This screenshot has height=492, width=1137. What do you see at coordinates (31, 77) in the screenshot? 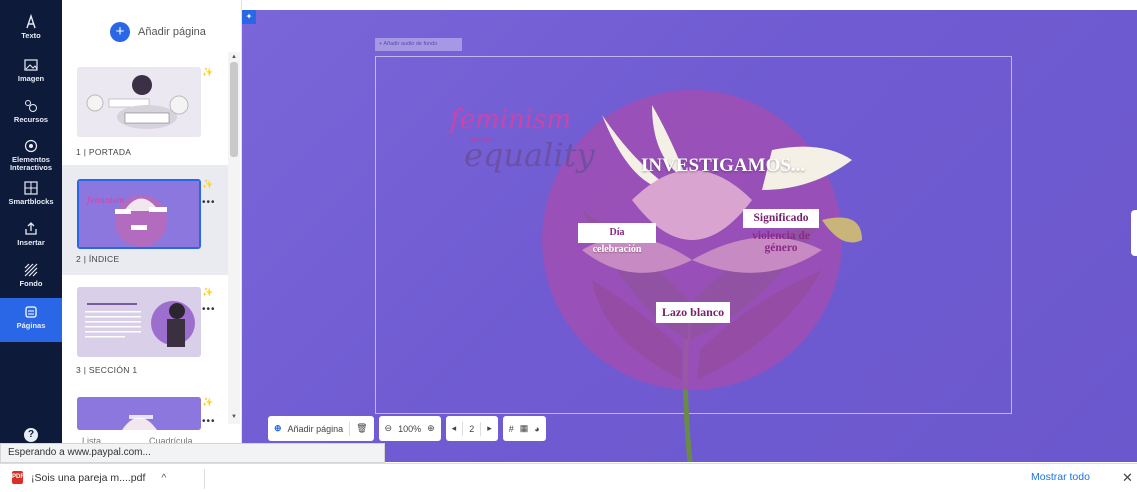
I see `rail-item-imagen: Imagen` at bounding box center [31, 77].